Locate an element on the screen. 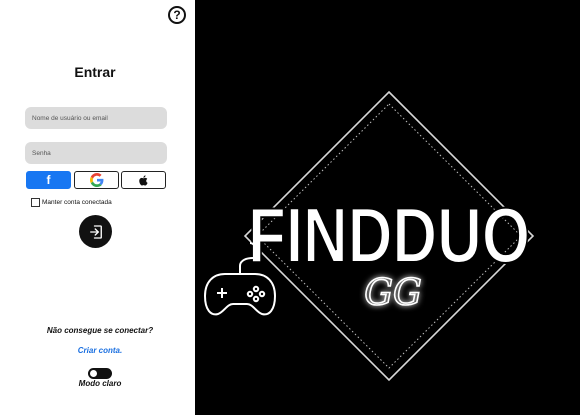 Image resolution: width=580 pixels, height=415 pixels. cant-connect-text: Não consegue se conectar? is located at coordinates (100, 330).